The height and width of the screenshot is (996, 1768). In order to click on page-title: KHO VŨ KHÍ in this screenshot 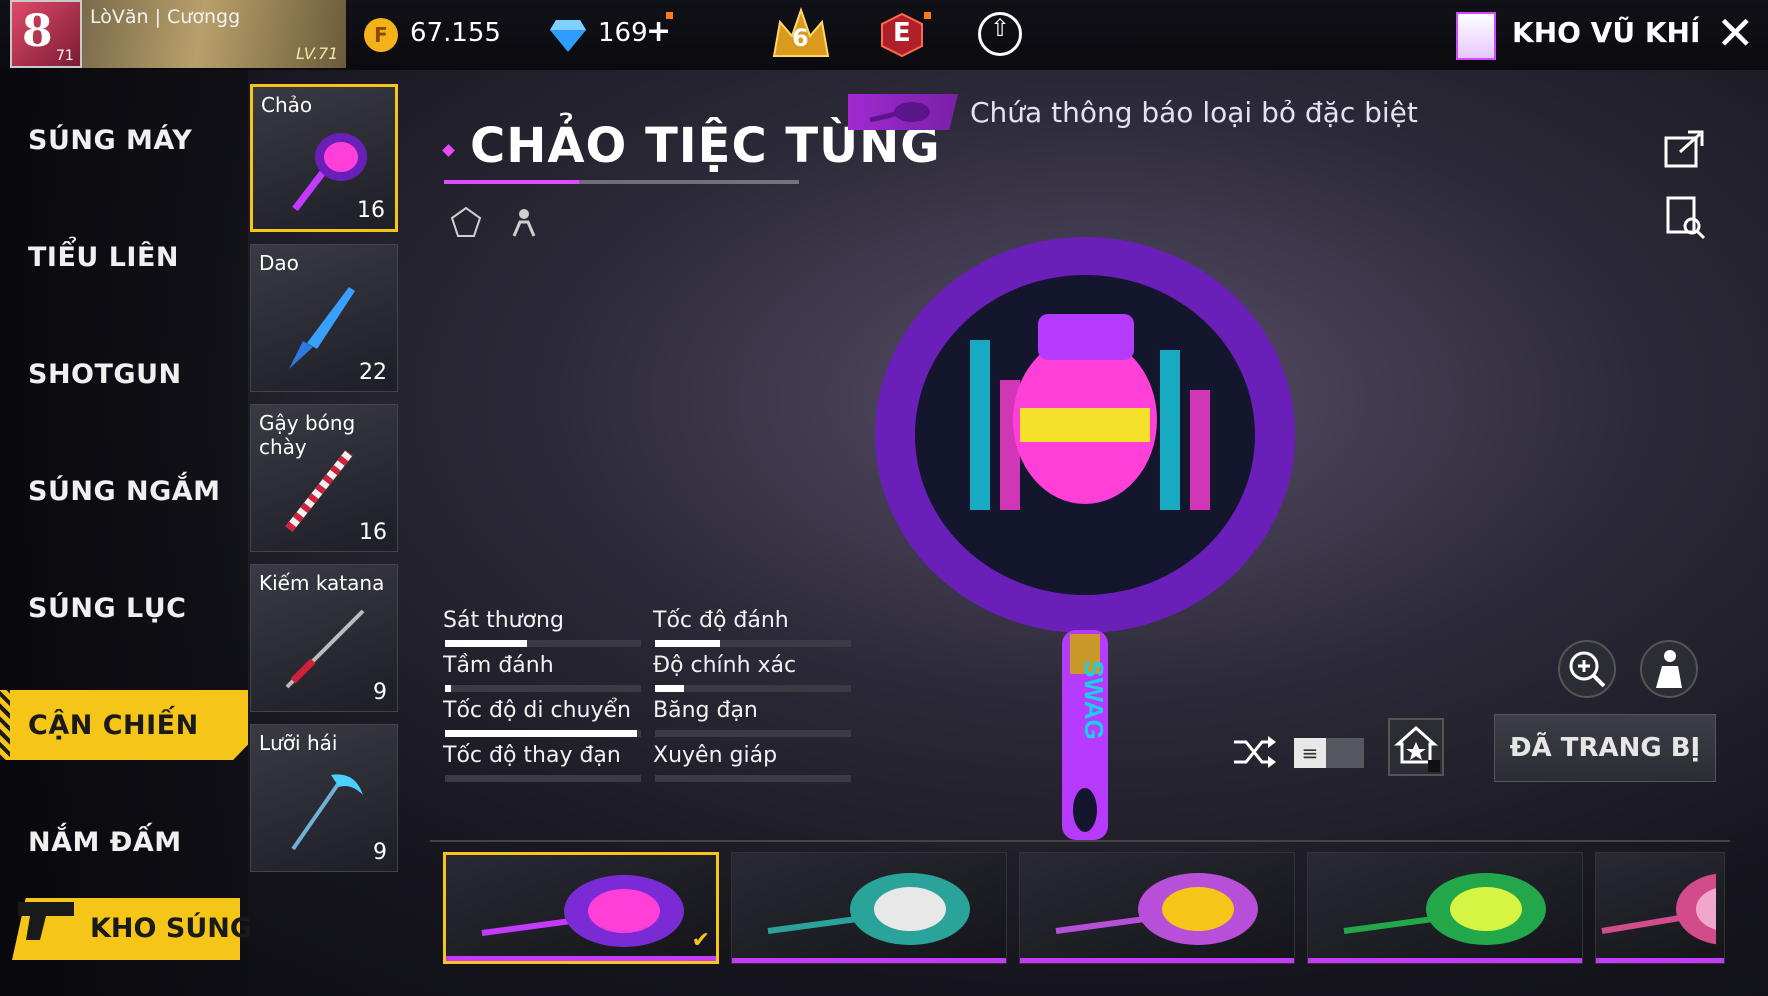, I will do `click(1606, 32)`.